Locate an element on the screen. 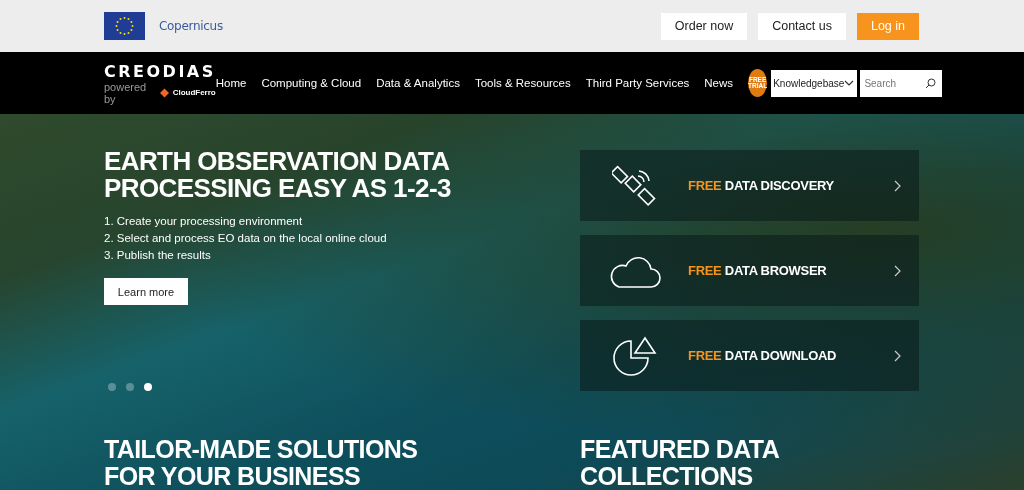 The image size is (1024, 490). section-heading: TAILOR-MADE SOLUTIONS is located at coordinates (261, 449).